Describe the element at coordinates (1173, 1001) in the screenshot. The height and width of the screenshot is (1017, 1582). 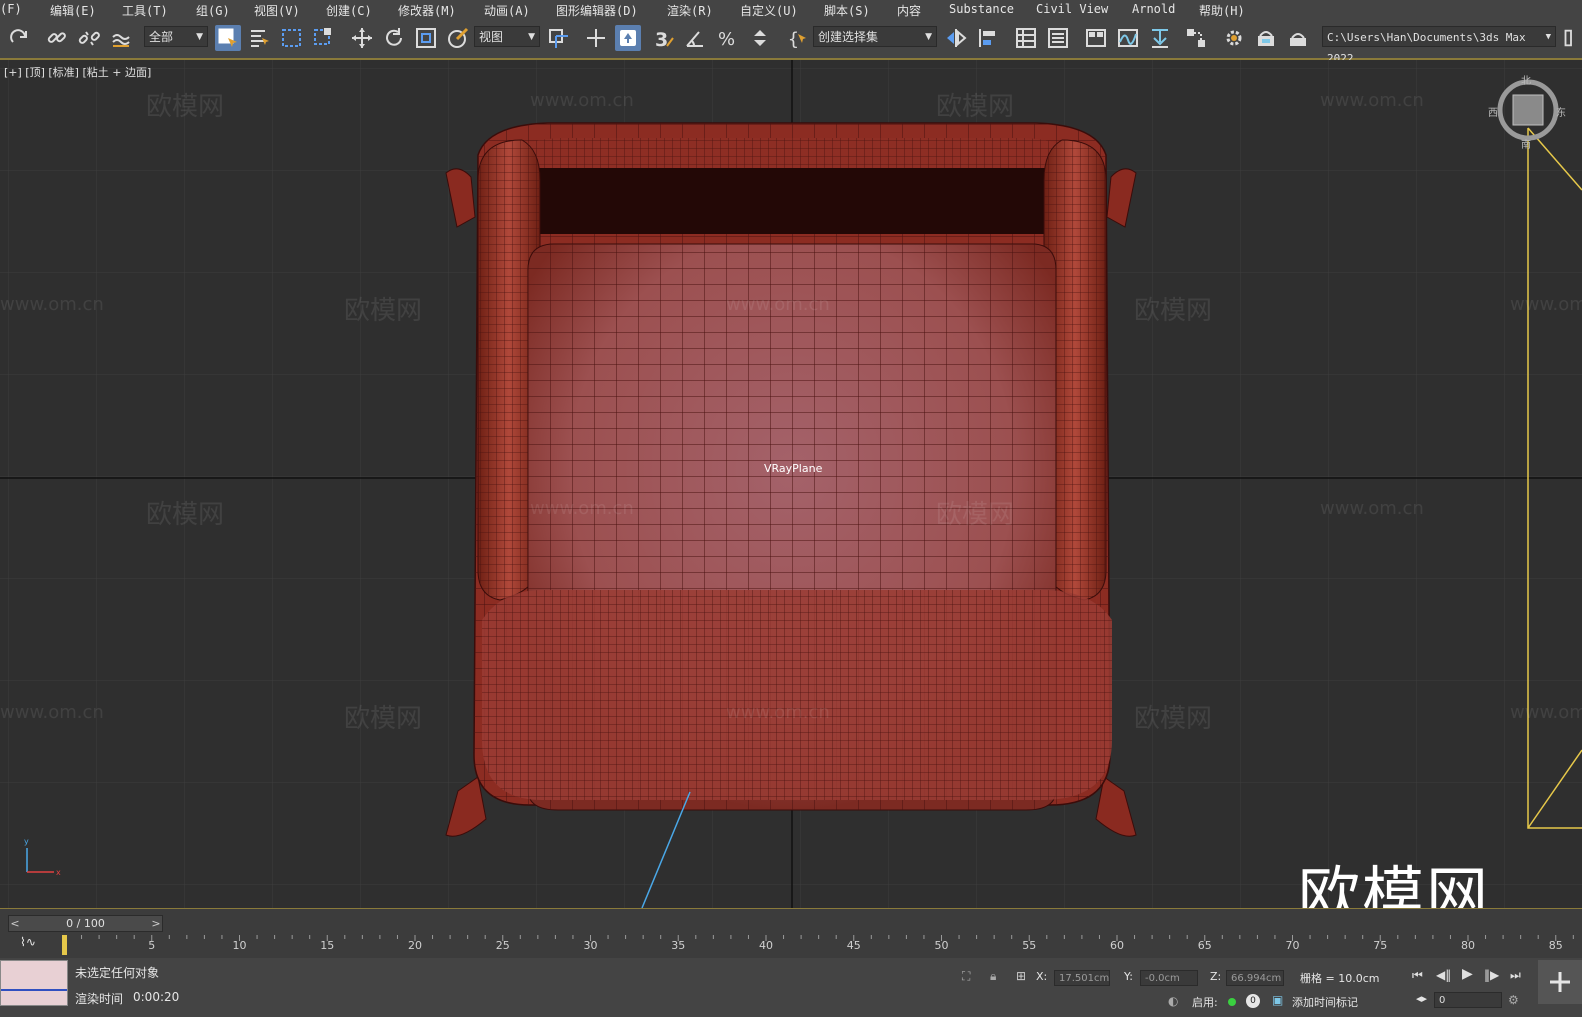
I see `adaptive-degradation-icon: ◐` at that location.